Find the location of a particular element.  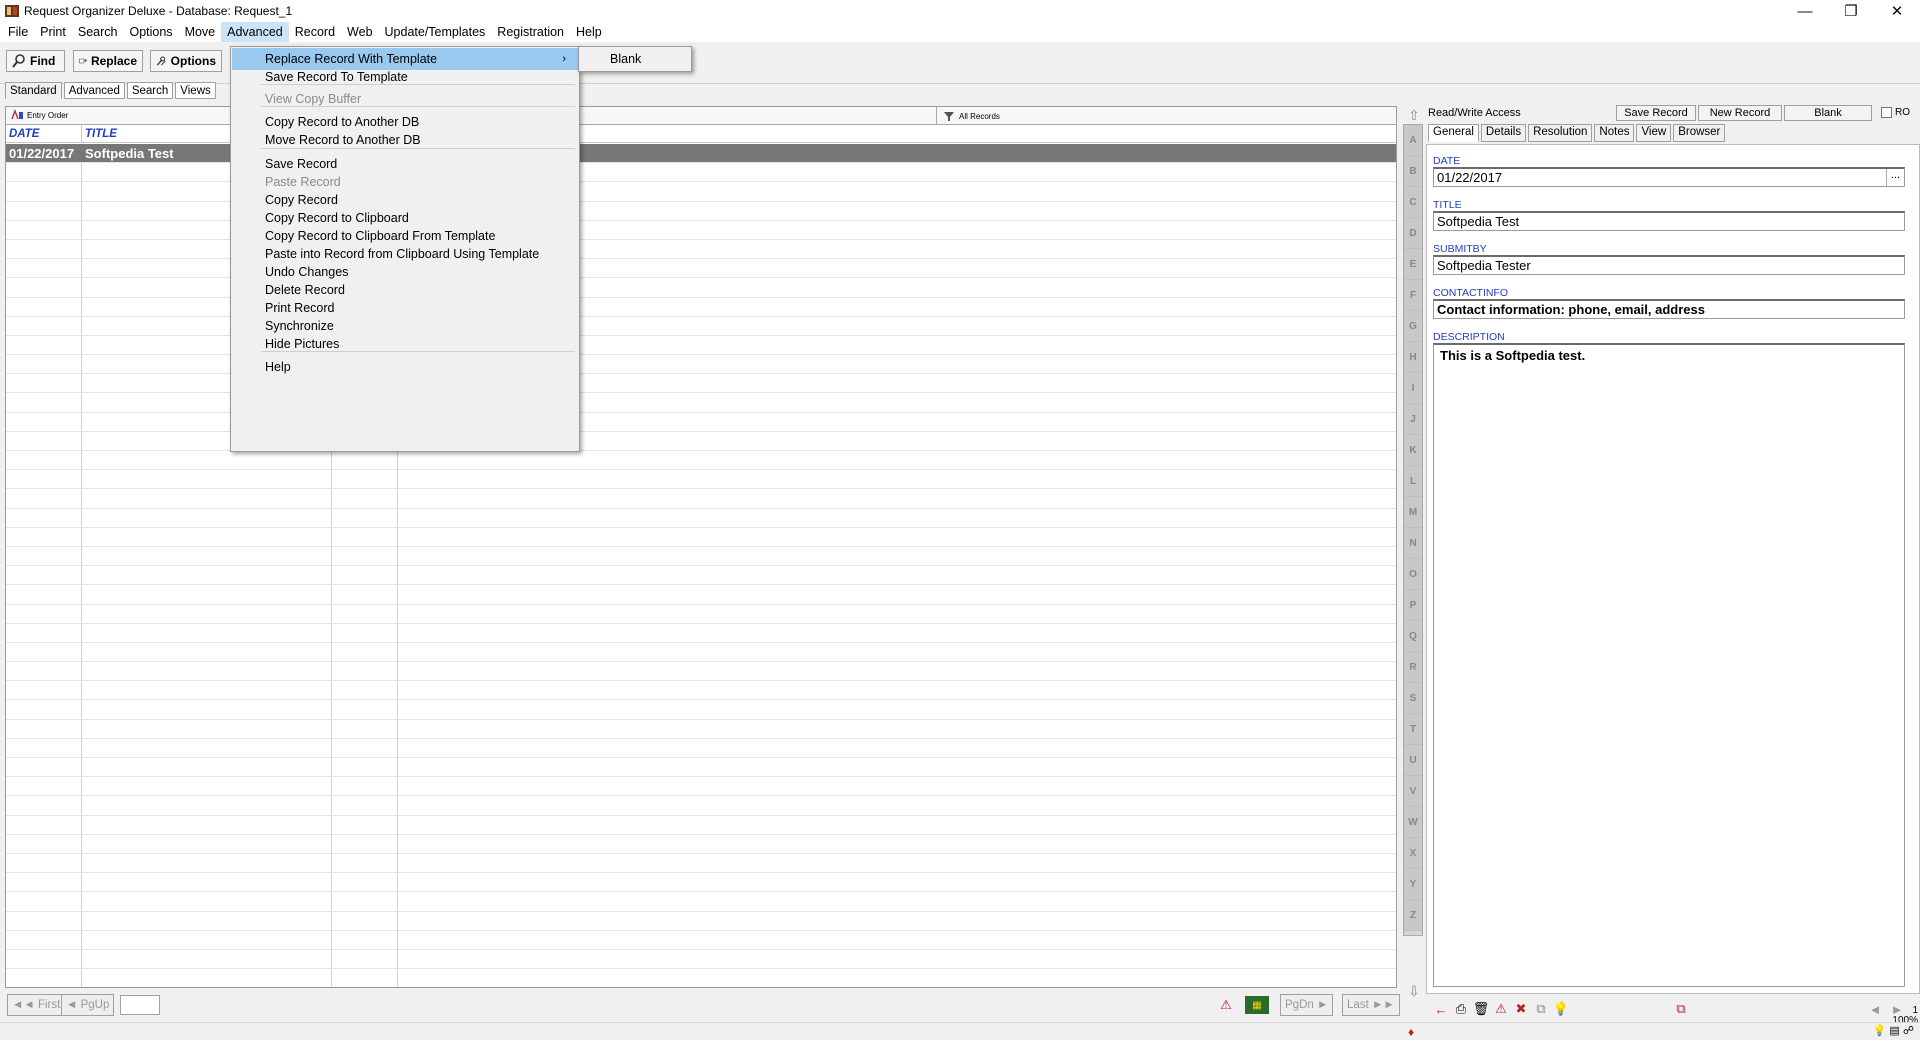

paste-record-icon: ⧉ is located at coordinates (1681, 1009).